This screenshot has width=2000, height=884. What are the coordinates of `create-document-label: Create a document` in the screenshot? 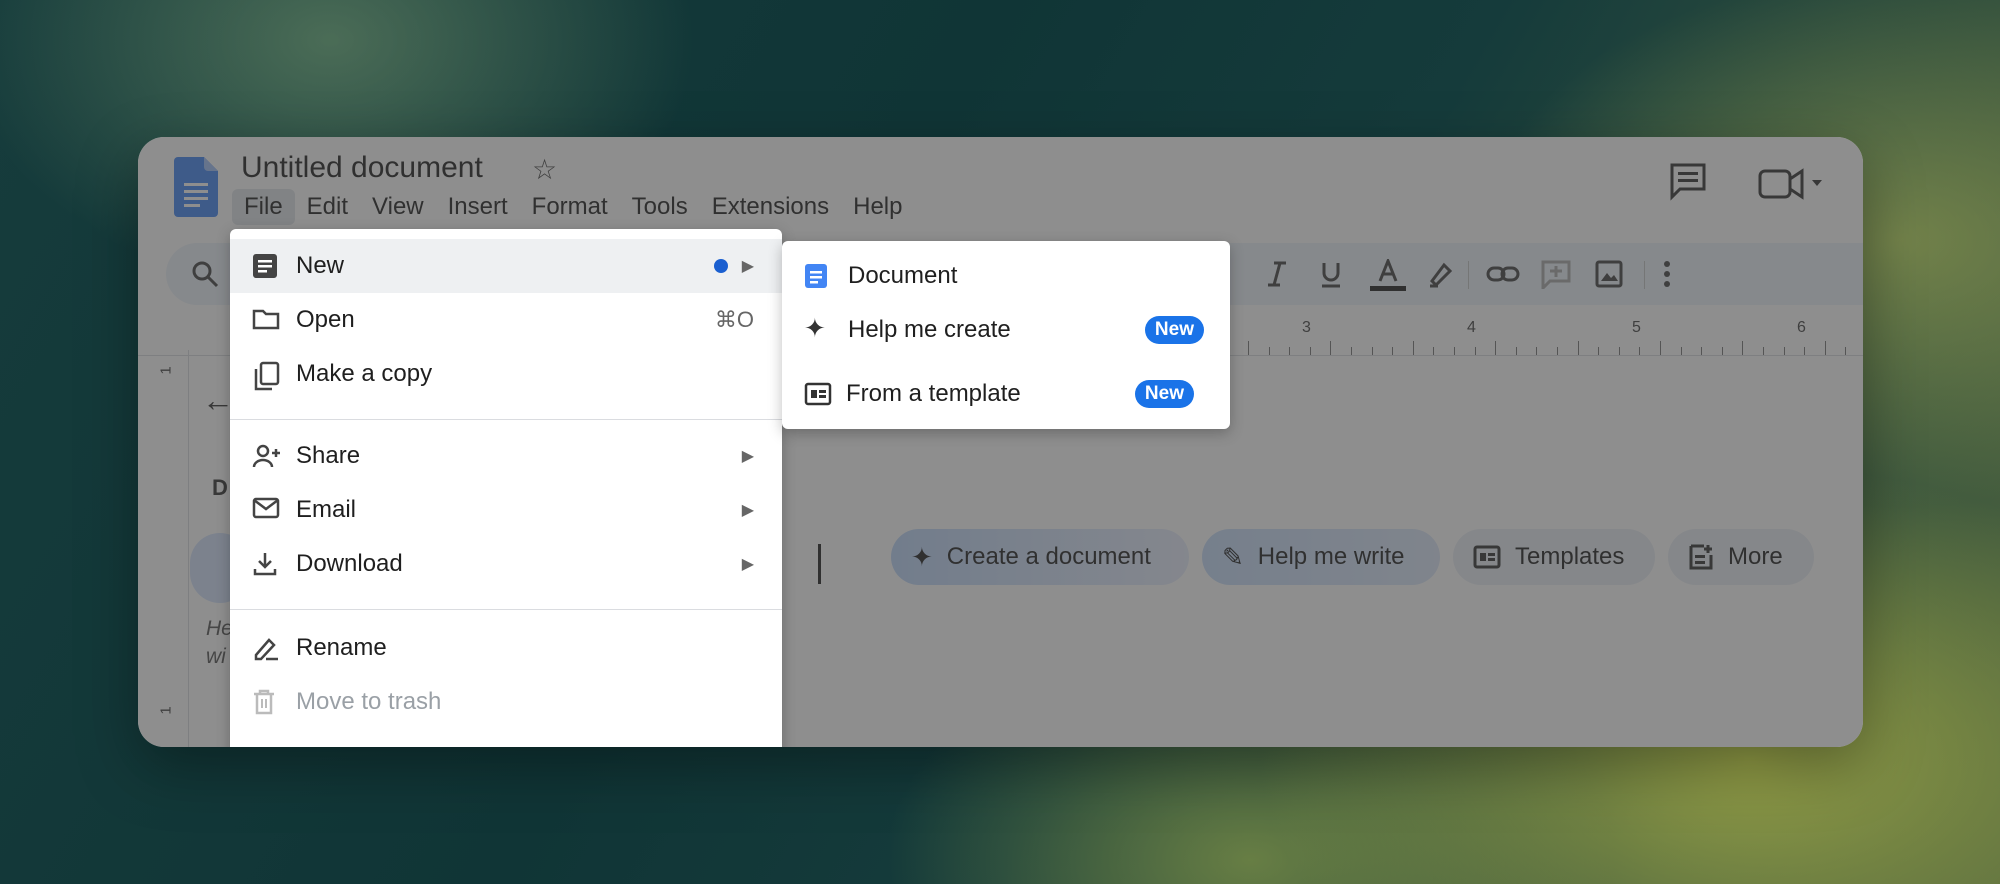 It's located at (1048, 556).